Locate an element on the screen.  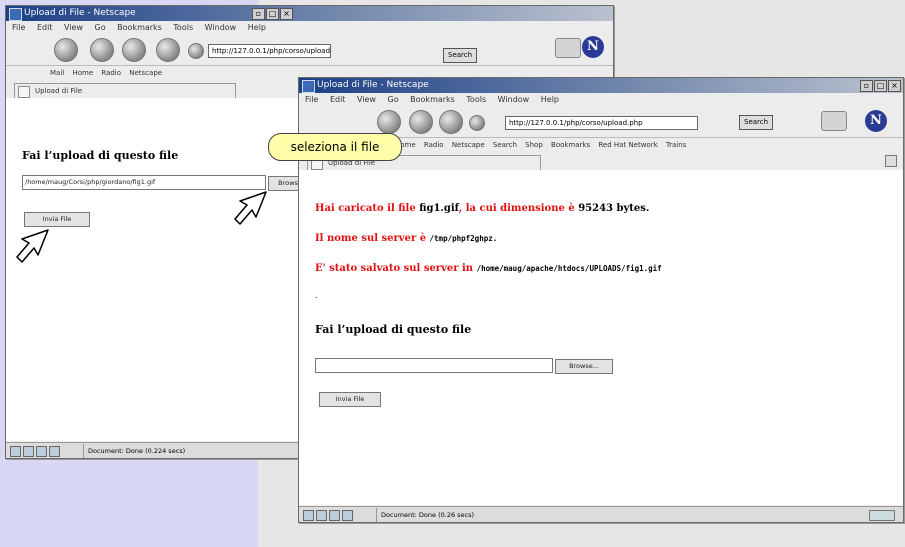
left-search-button: Search is located at coordinates (460, 55).